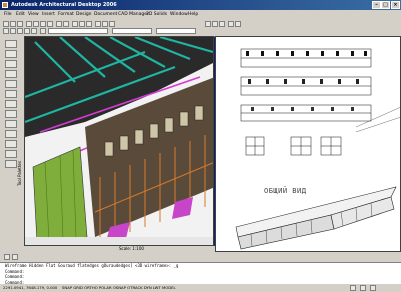 The width and height of the screenshot is (401, 292). Describe the element at coordinates (6, 24) in the screenshot. I see `new-icon` at that location.